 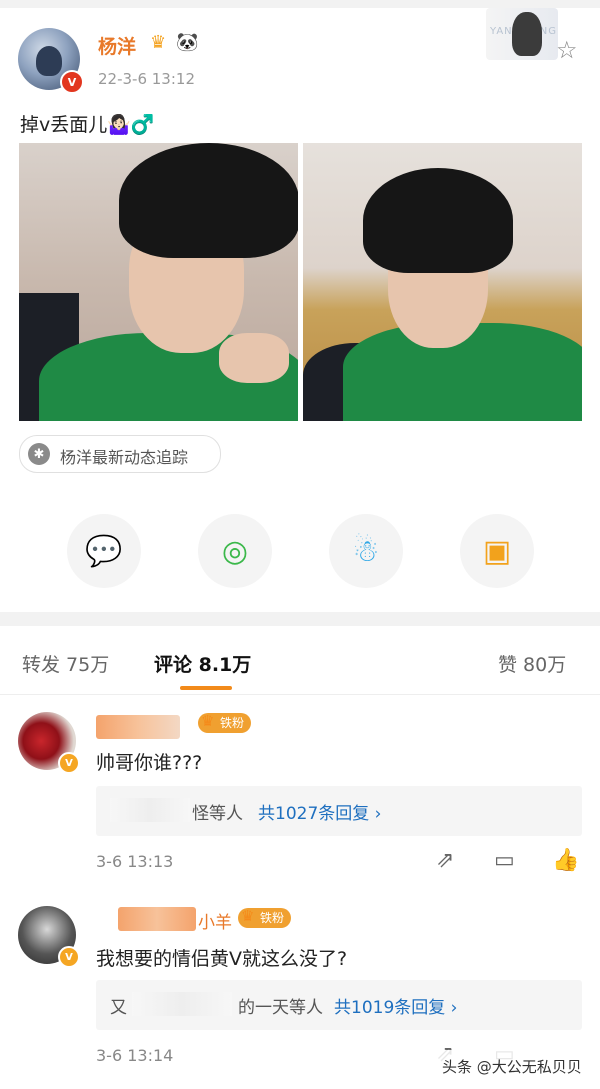 I want to click on comment-text: 帅哥你谁???, so click(x=149, y=763).